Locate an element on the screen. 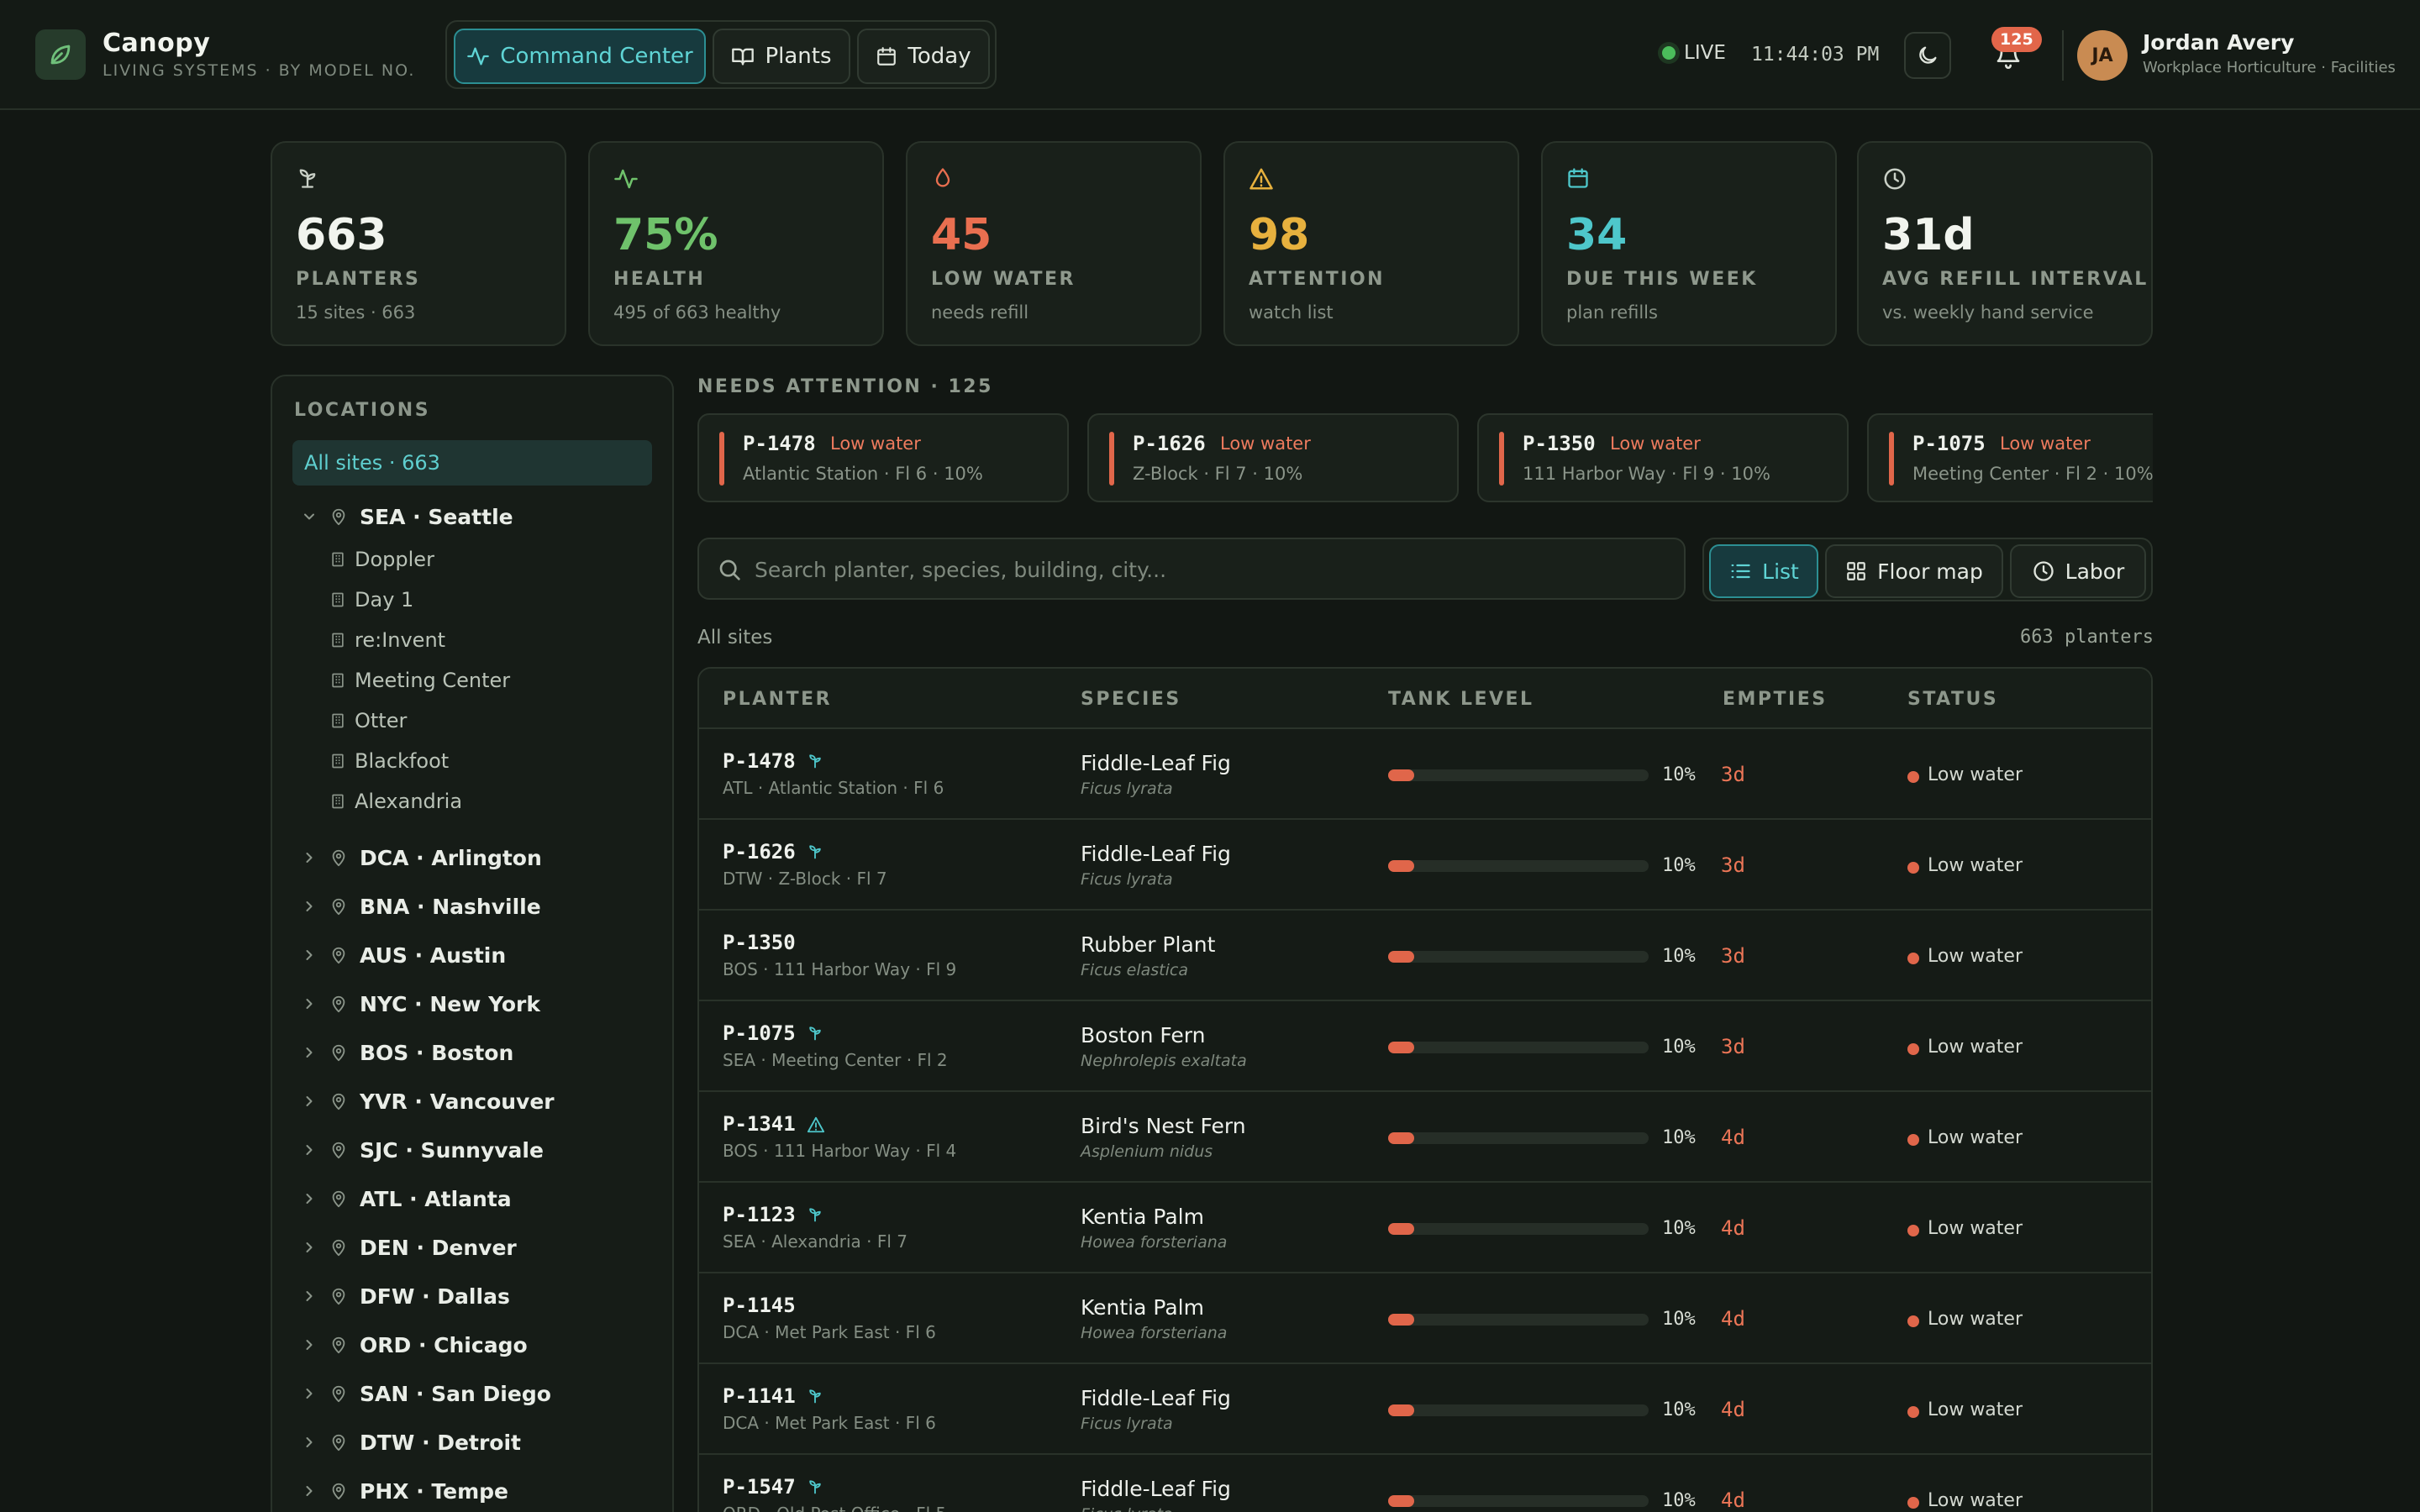  city-label: SAN · San Diego is located at coordinates (455, 1393).